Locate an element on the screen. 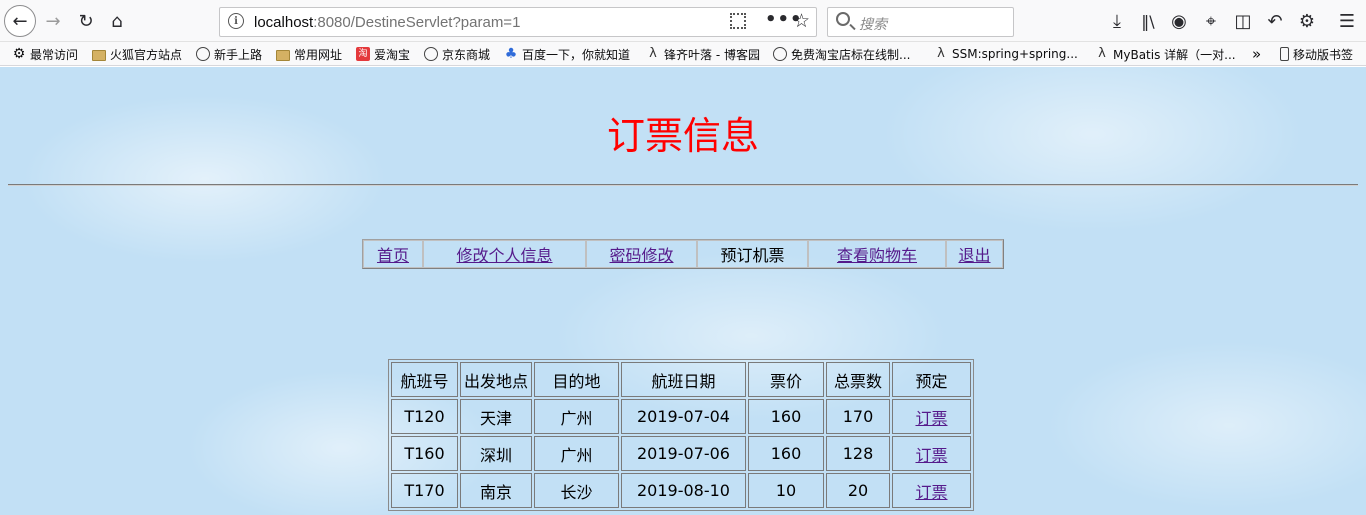 Image resolution: width=1366 pixels, height=515 pixels. nav-cell-password: 密码修改 is located at coordinates (641, 254).